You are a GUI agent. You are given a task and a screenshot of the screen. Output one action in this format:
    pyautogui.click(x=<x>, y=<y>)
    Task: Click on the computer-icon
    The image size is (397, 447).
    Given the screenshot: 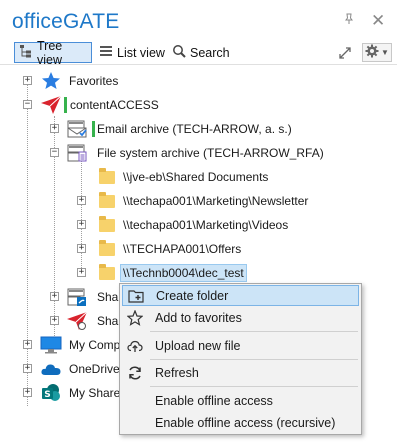 What is the action you would take?
    pyautogui.click(x=51, y=345)
    